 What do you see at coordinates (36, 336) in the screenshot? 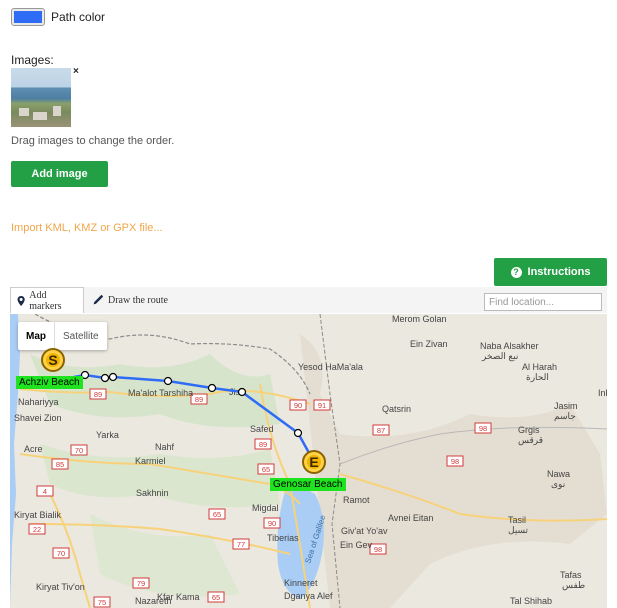
I see `map-type-map-button: Map` at bounding box center [36, 336].